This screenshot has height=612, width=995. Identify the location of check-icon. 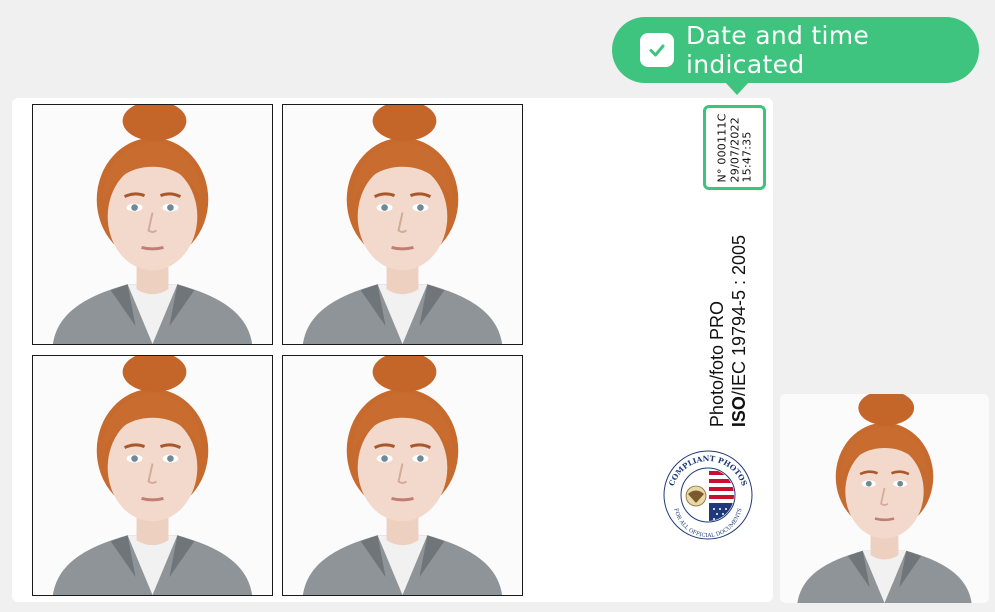
(657, 50).